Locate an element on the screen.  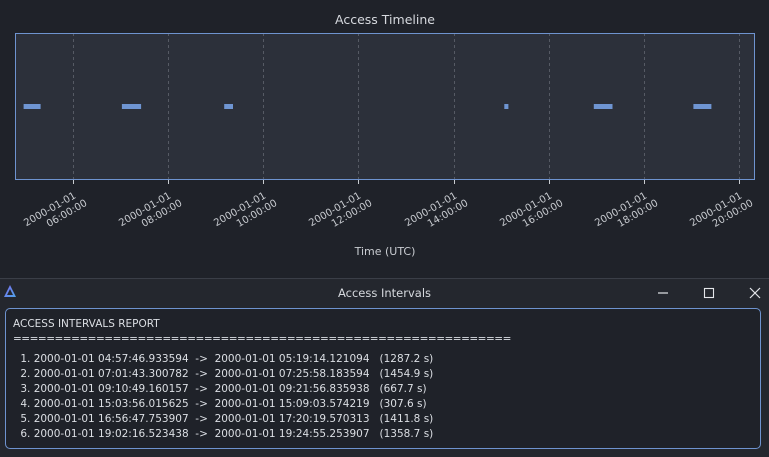
chart-title: Access Timeline is located at coordinates (385, 19).